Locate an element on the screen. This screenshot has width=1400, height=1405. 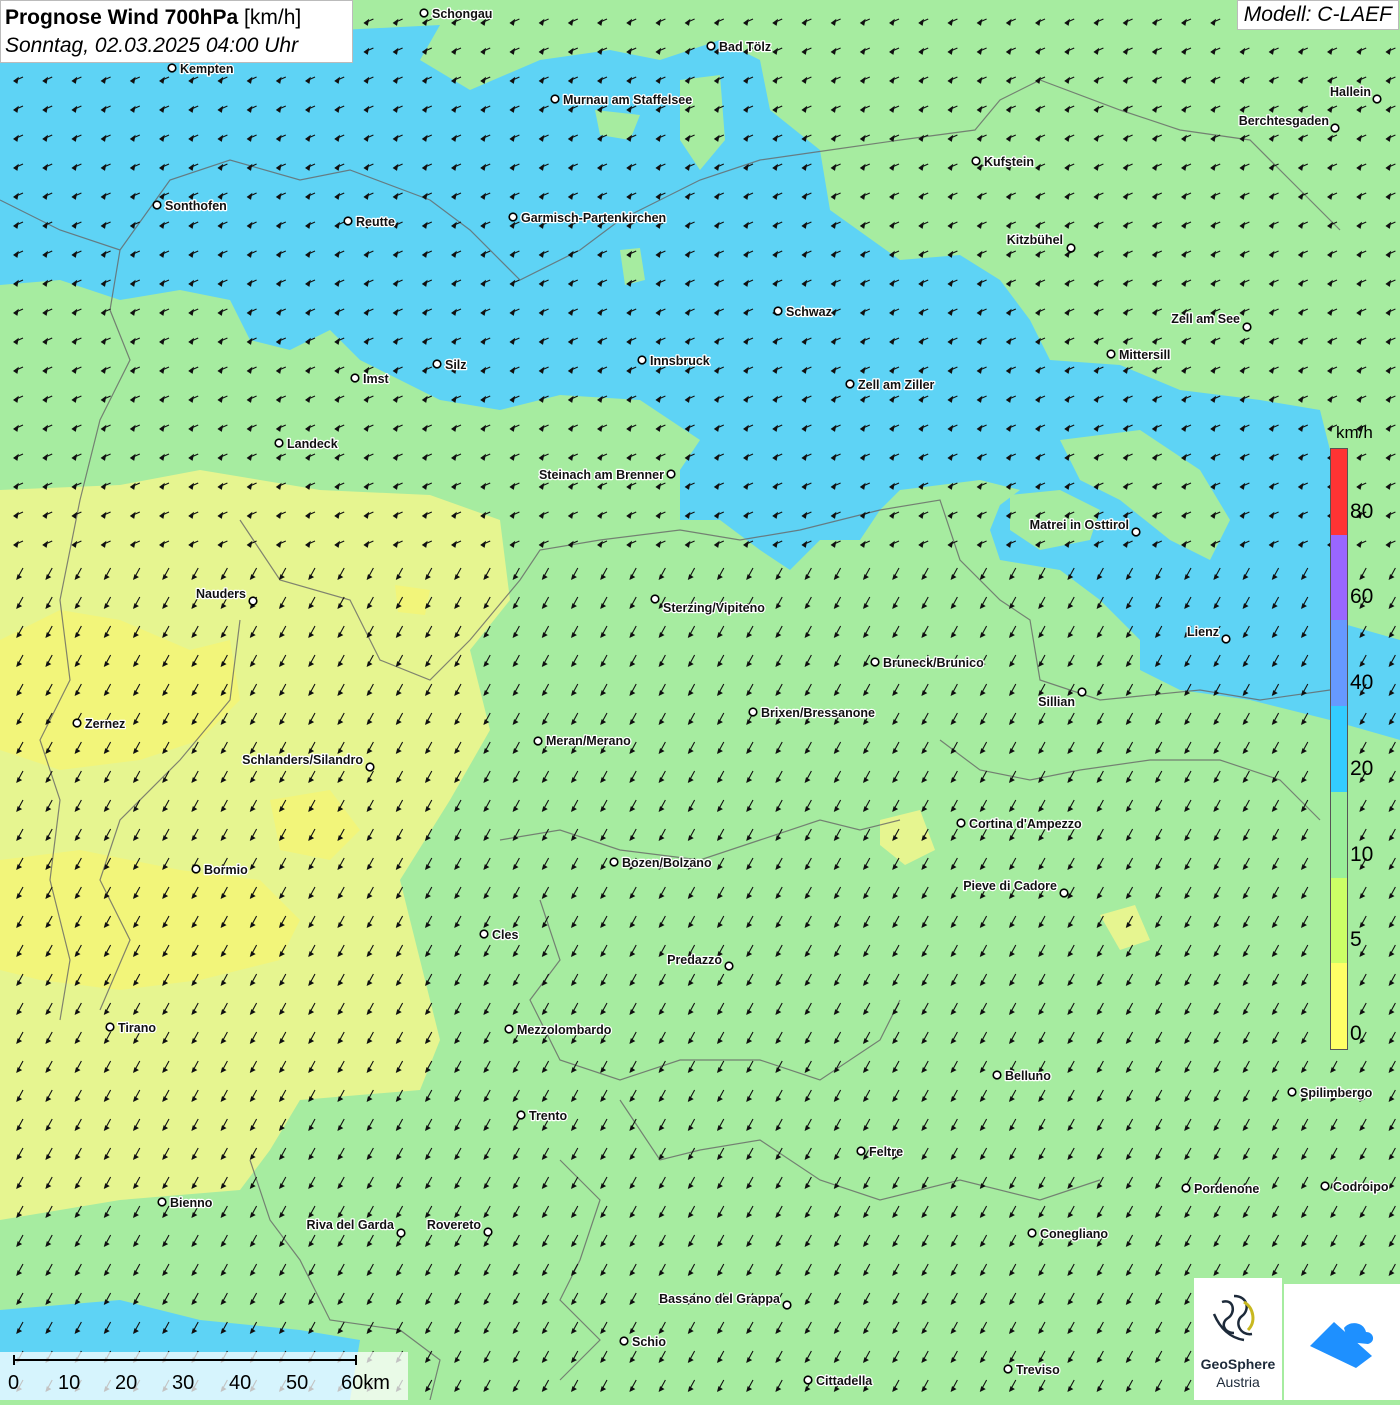
city-label: Sterzing/Vipiteno is located at coordinates (714, 608).